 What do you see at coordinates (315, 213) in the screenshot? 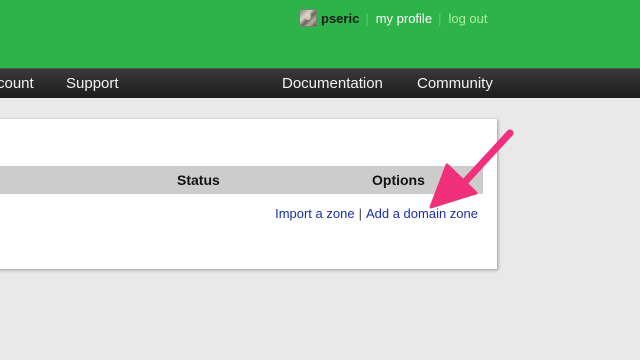
I see `import-zone-link: Import a zone` at bounding box center [315, 213].